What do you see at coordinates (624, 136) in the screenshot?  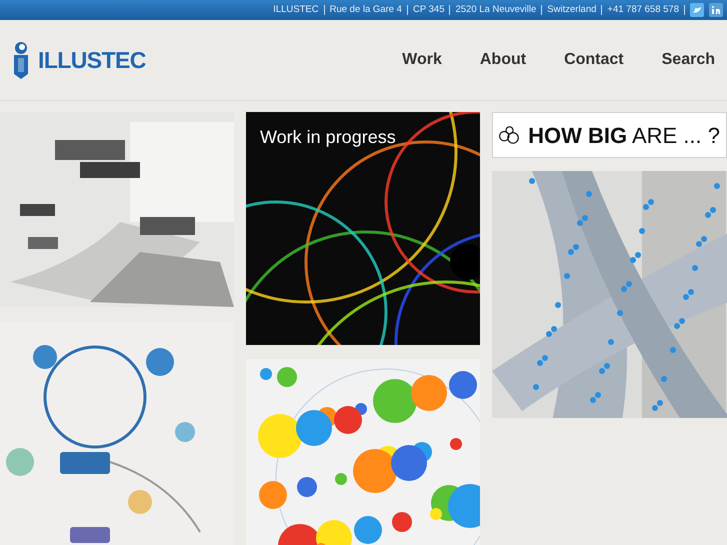 I see `banner-title: HOW BIG ARE ... ?` at bounding box center [624, 136].